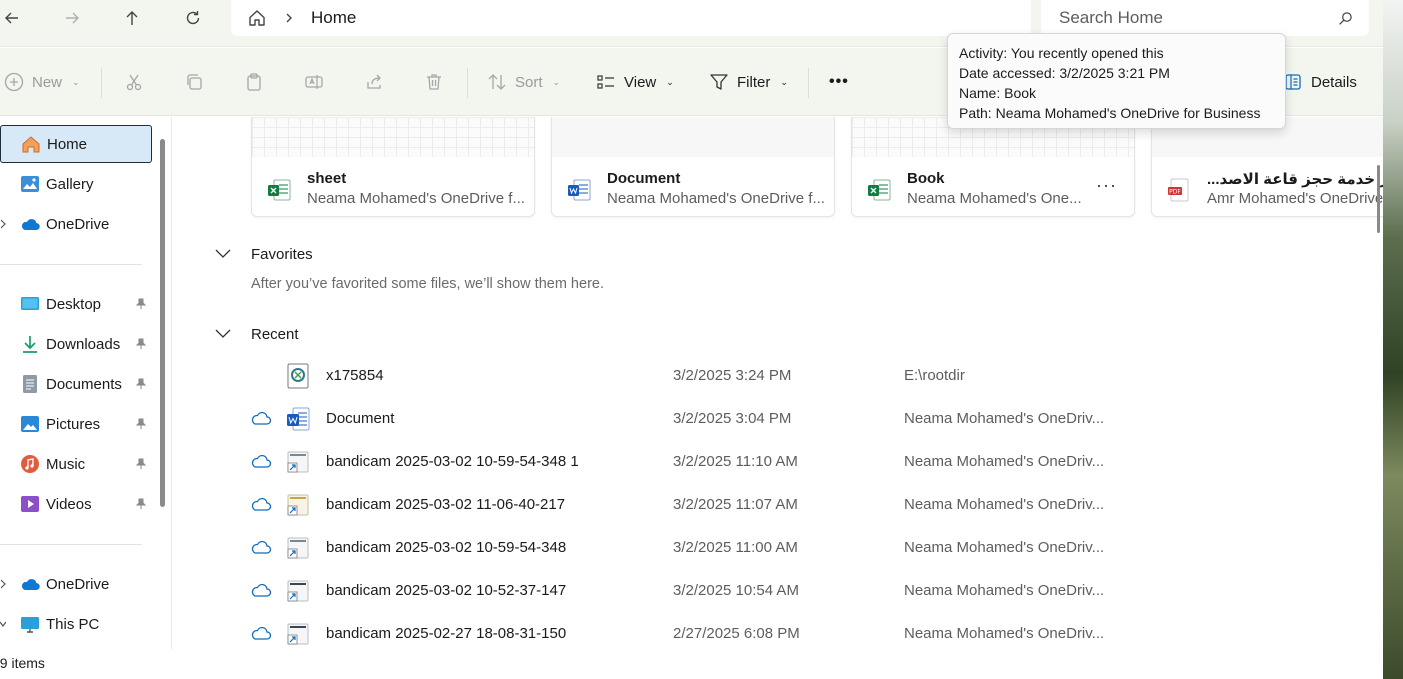  Describe the element at coordinates (355, 375) in the screenshot. I see `file-name: x175854` at that location.